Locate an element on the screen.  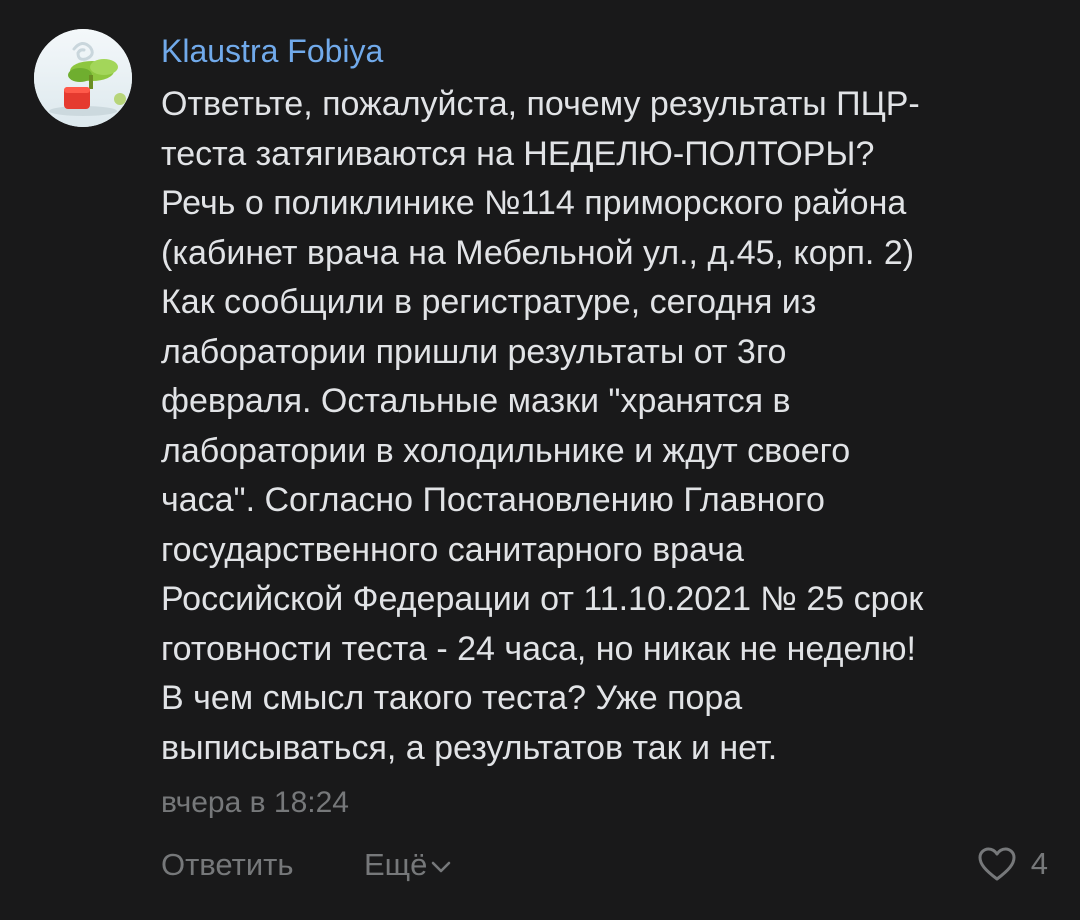
like-button: 4 is located at coordinates (1012, 864).